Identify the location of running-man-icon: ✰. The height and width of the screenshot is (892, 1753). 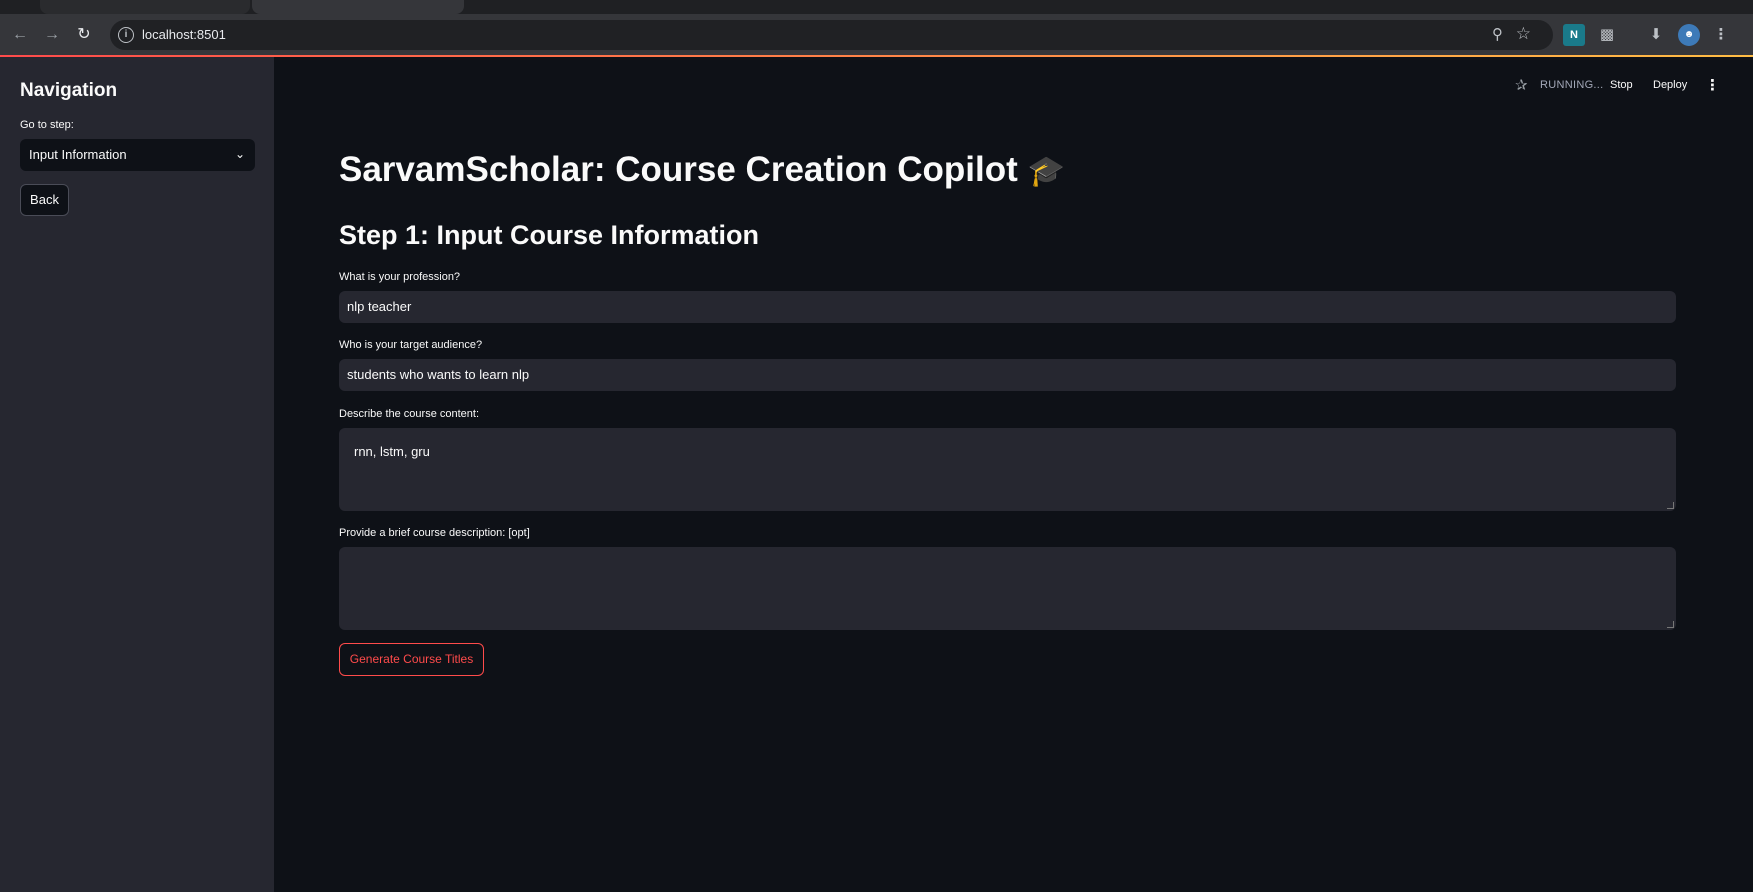
(1521, 85).